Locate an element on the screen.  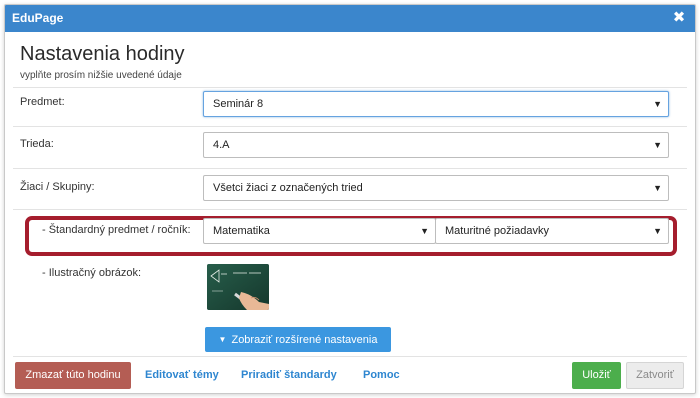
edit-topics-link: Editovať témy is located at coordinates (182, 375).